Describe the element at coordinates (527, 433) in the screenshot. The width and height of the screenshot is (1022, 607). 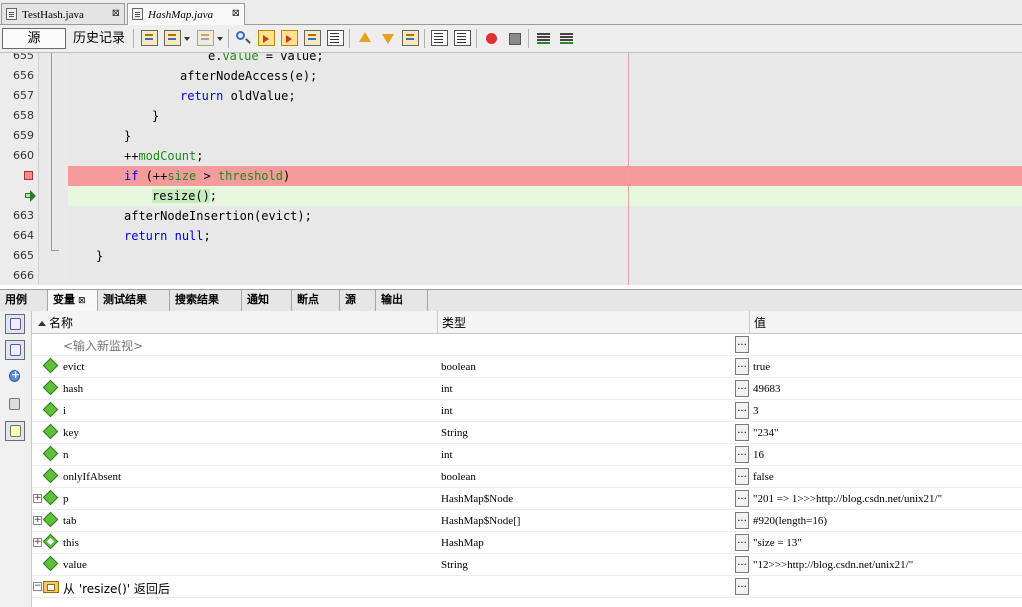
I see `variable-row: key String... "234"` at that location.